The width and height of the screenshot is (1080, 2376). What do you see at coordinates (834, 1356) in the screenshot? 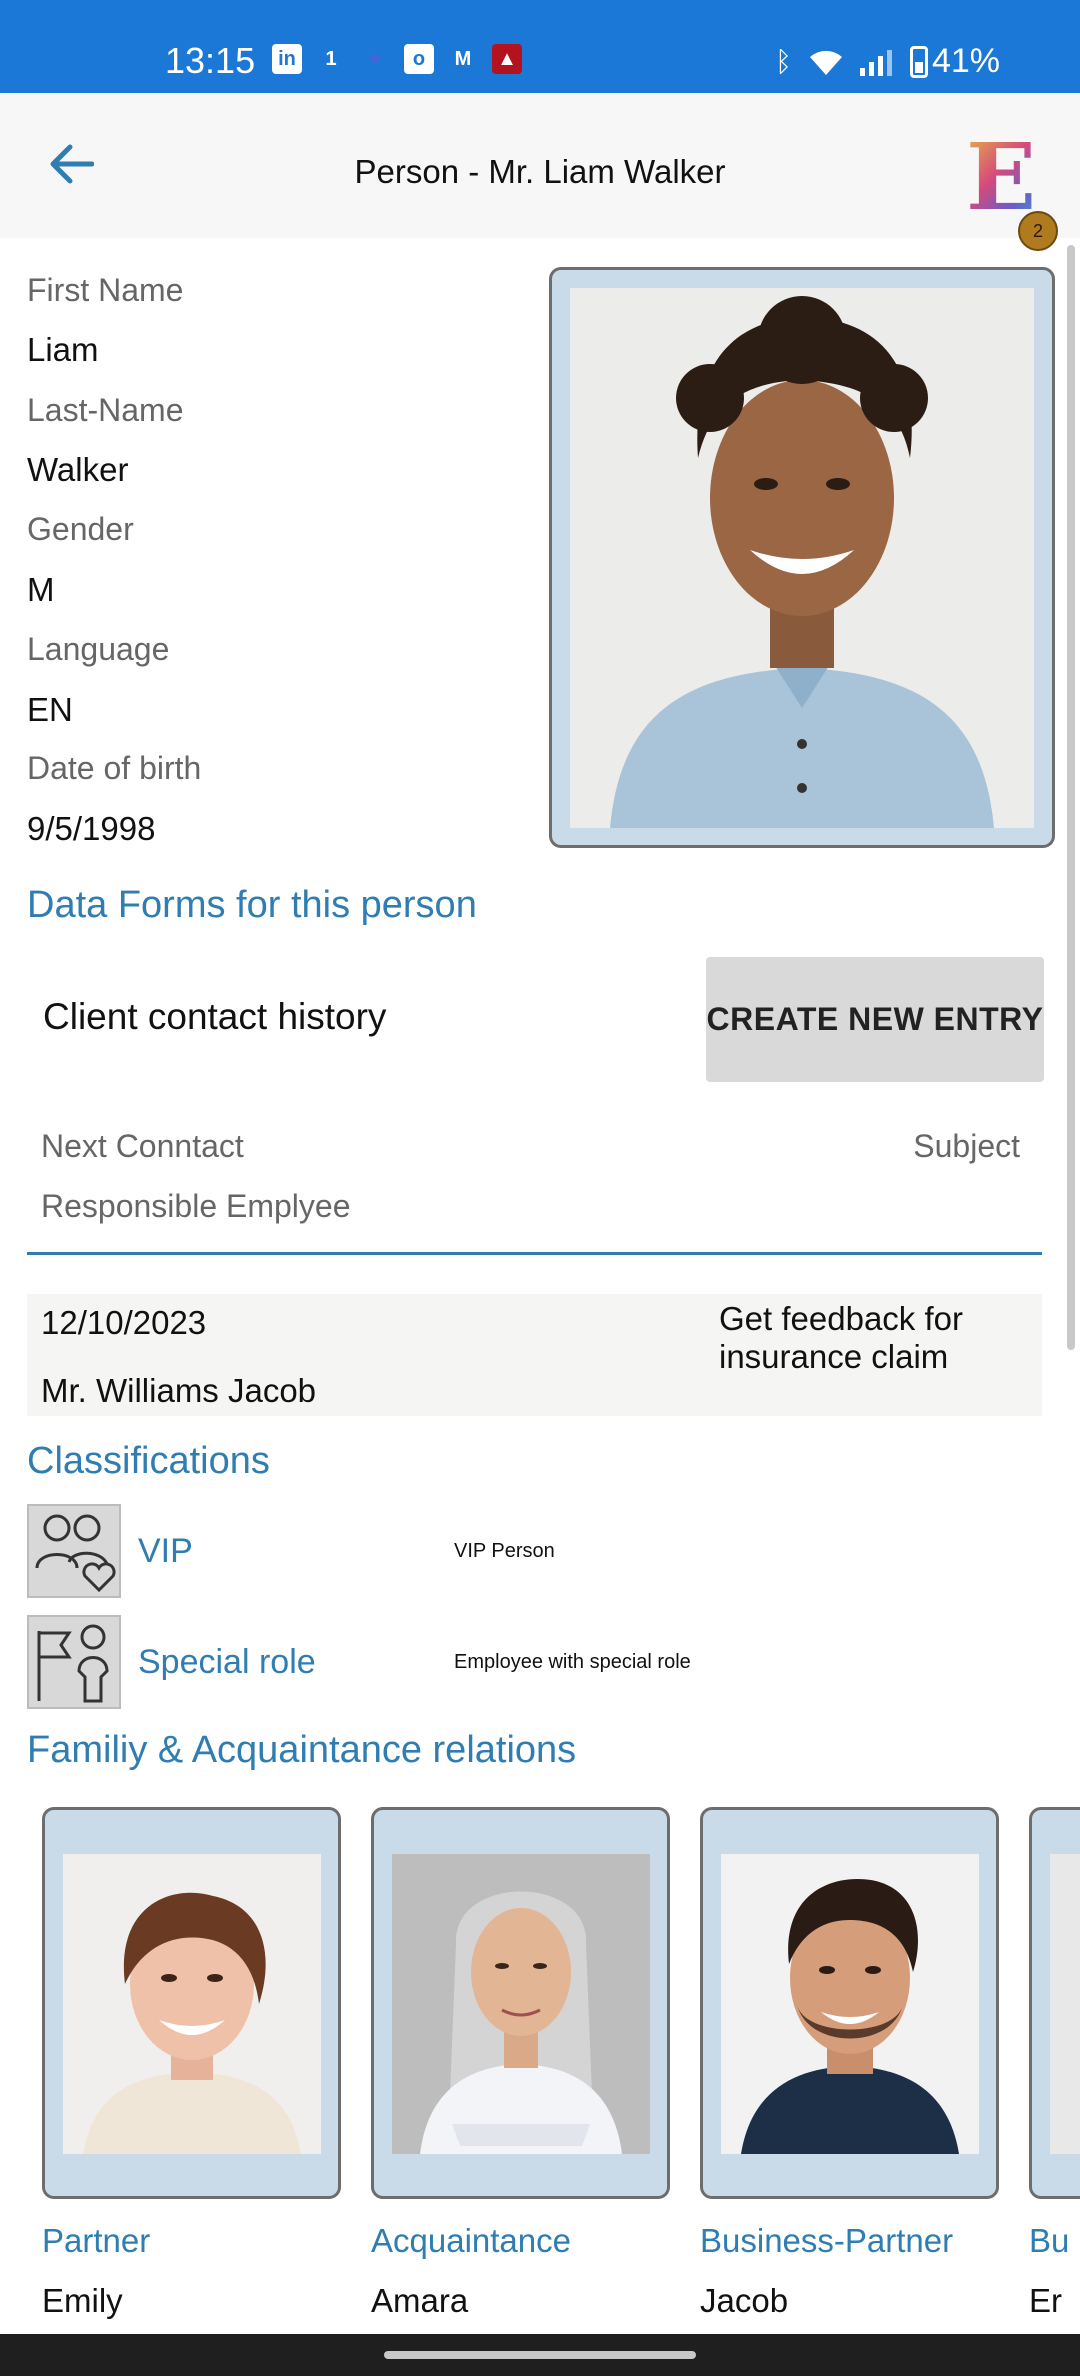
I see `entry-subject-line2: insurance claim` at bounding box center [834, 1356].